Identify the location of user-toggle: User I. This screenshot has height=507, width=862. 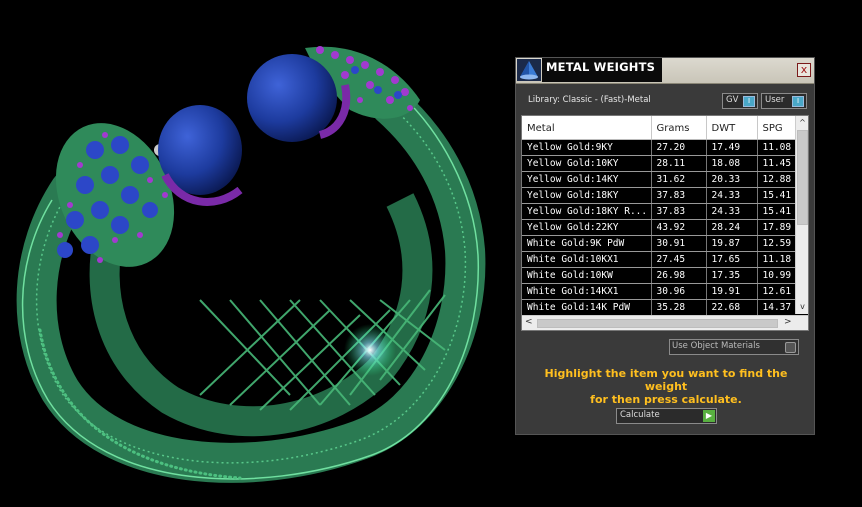
(784, 101).